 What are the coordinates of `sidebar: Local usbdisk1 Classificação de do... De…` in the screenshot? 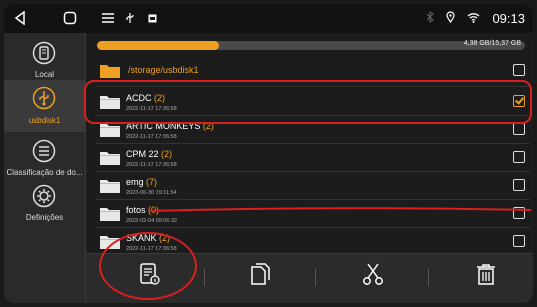 It's located at (45, 168).